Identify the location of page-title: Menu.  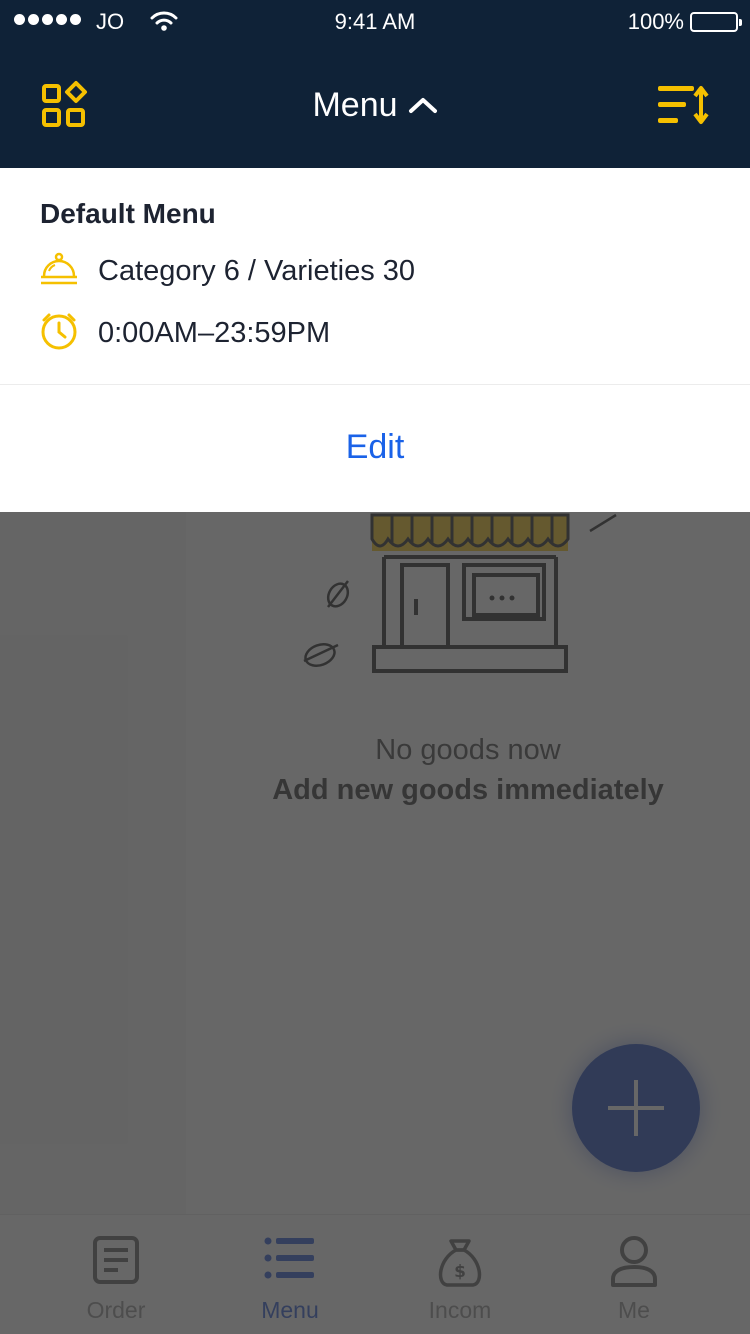
(355, 105).